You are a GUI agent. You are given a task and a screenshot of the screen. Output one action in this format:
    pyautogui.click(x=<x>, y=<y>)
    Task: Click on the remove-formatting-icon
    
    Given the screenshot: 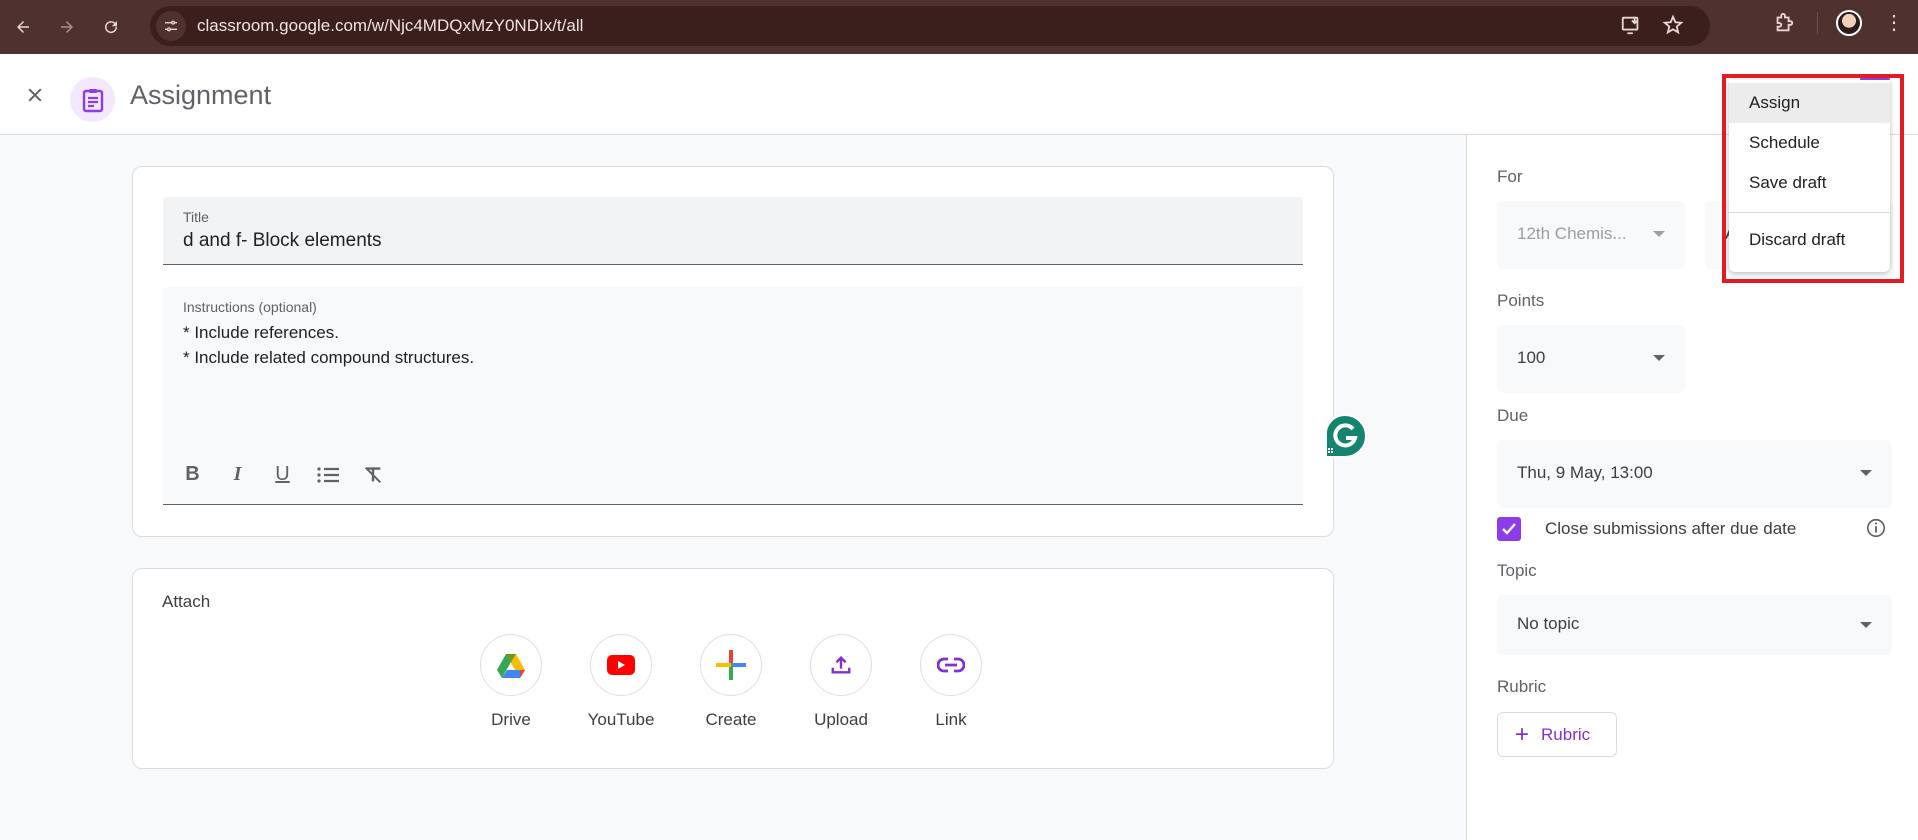 What is the action you would take?
    pyautogui.click(x=372, y=474)
    